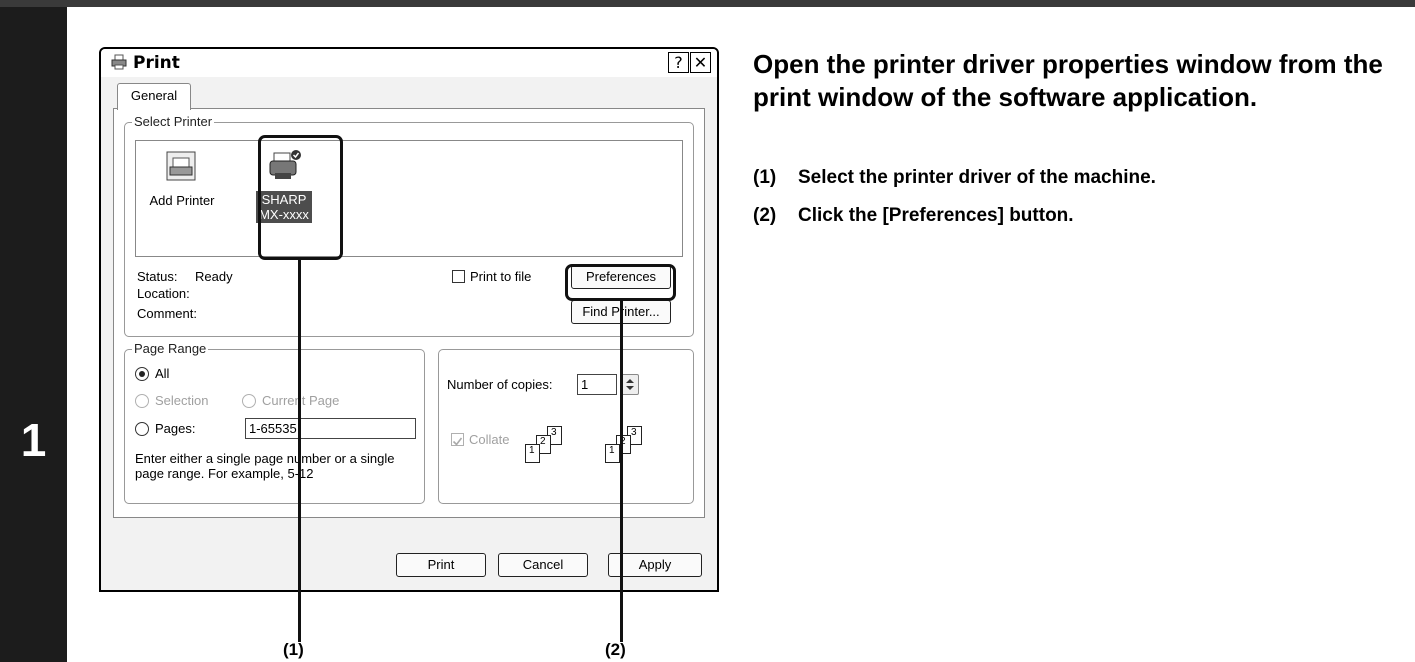  Describe the element at coordinates (157, 276) in the screenshot. I see `status-label: Status:` at that location.